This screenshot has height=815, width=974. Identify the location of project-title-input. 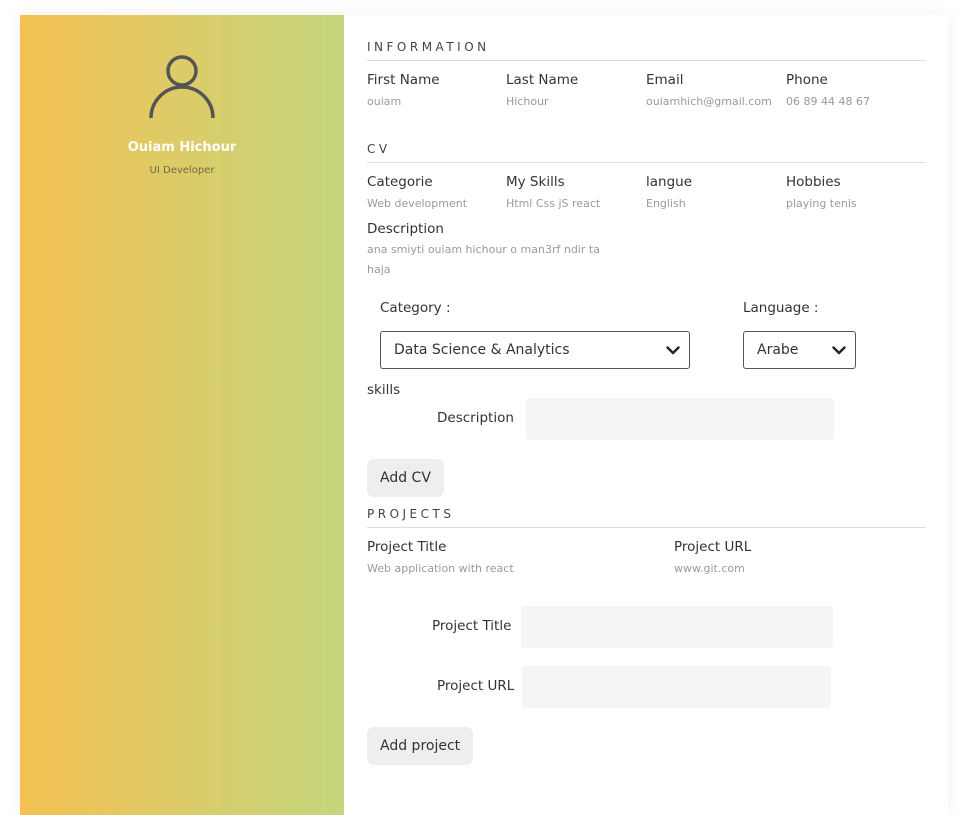
(677, 627).